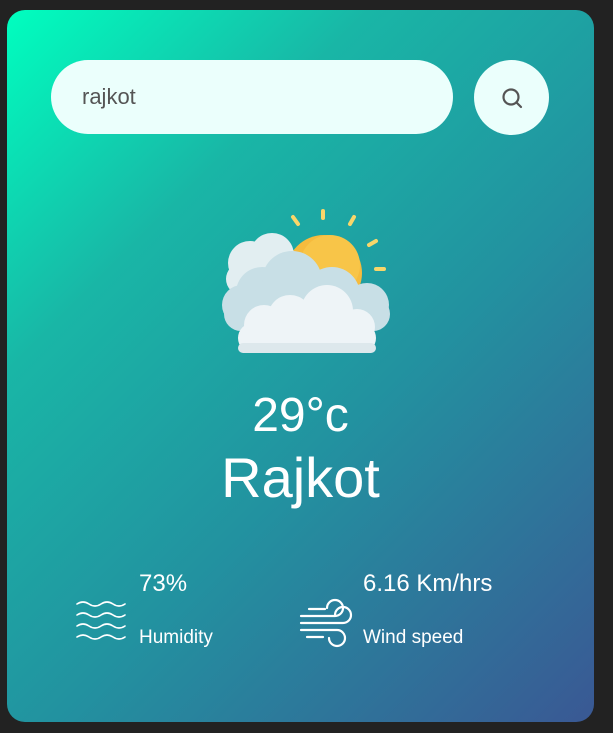 The height and width of the screenshot is (733, 613). What do you see at coordinates (101, 620) in the screenshot?
I see `humidity-waves-icon` at bounding box center [101, 620].